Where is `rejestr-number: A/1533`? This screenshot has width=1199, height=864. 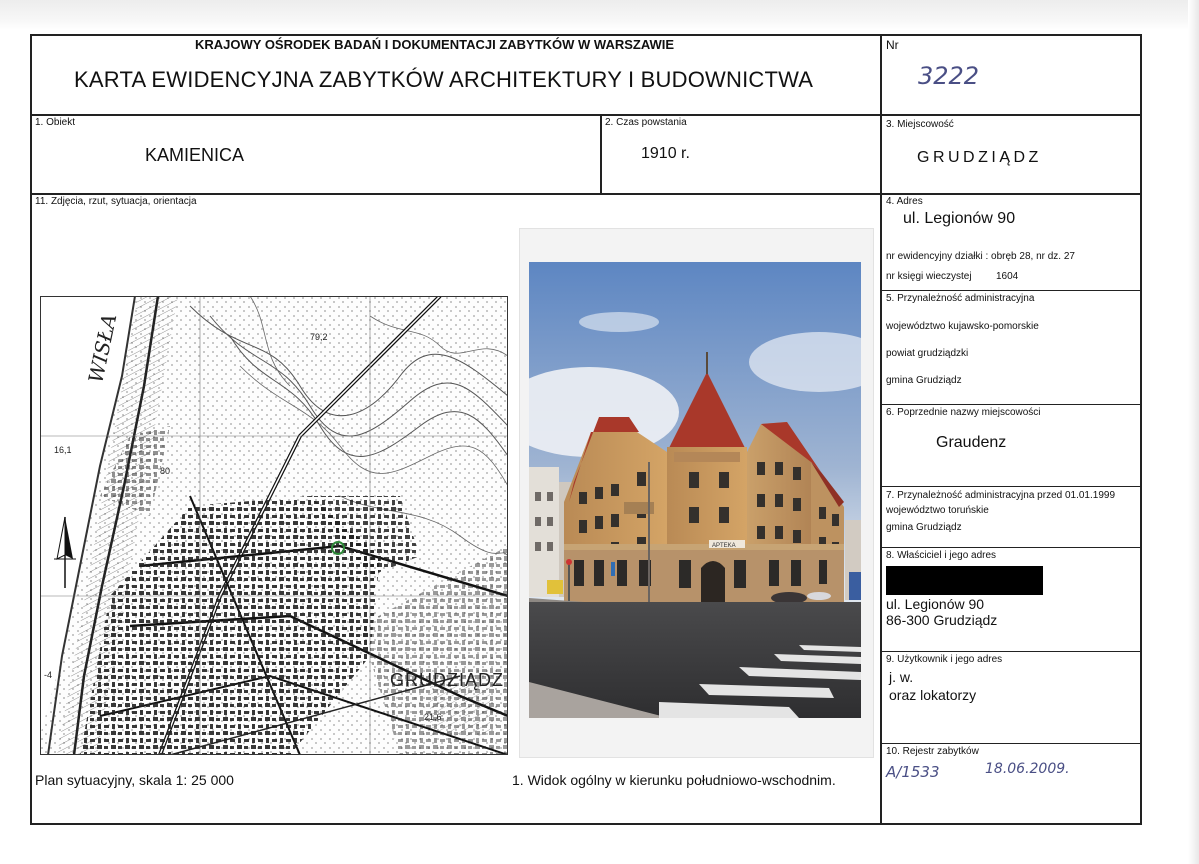 rejestr-number: A/1533 is located at coordinates (913, 772).